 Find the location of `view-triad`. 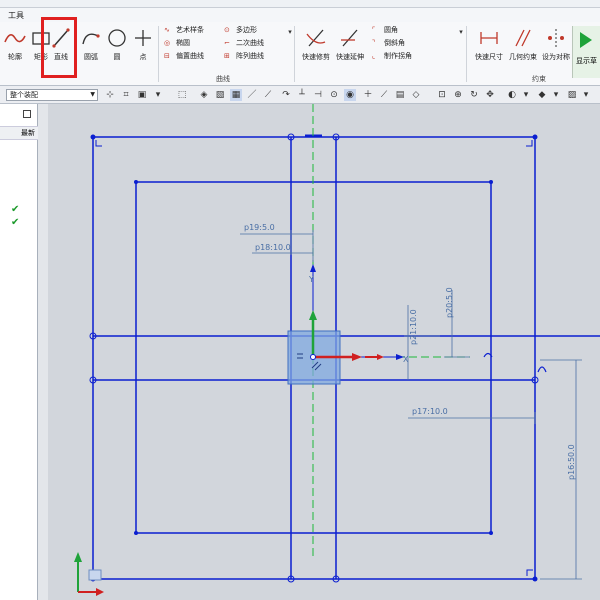

view-triad is located at coordinates (89, 574).